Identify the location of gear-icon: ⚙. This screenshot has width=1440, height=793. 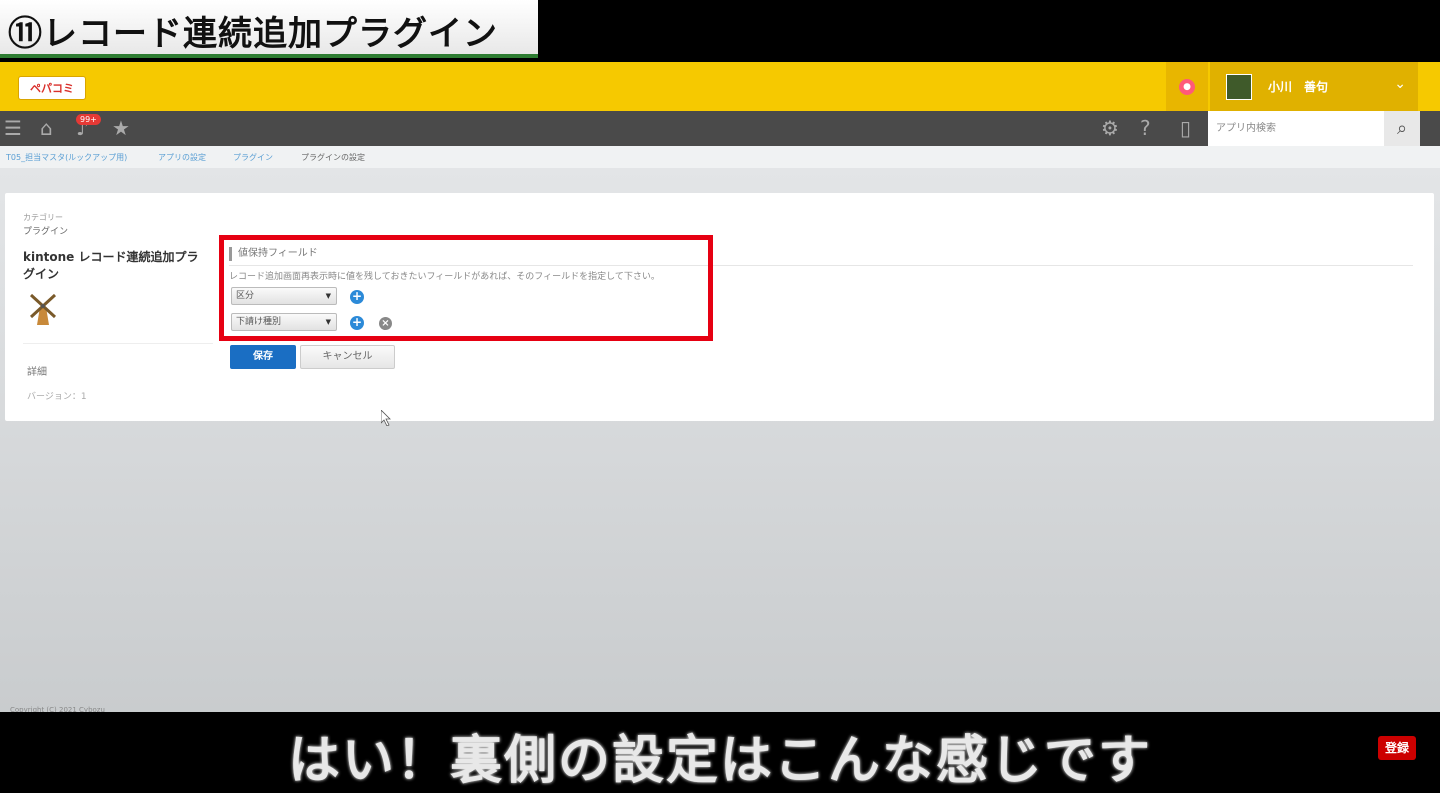
(1110, 128).